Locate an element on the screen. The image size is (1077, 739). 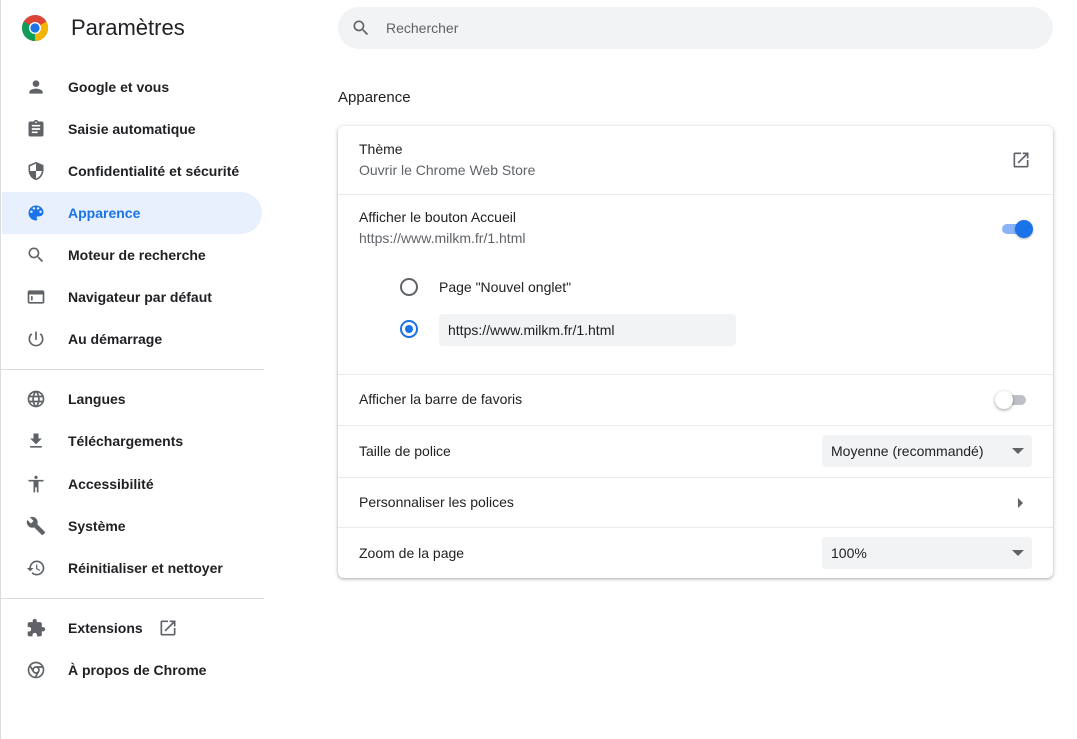
sidebar-item-au-demarrage: Au démarrage is located at coordinates (132, 339).